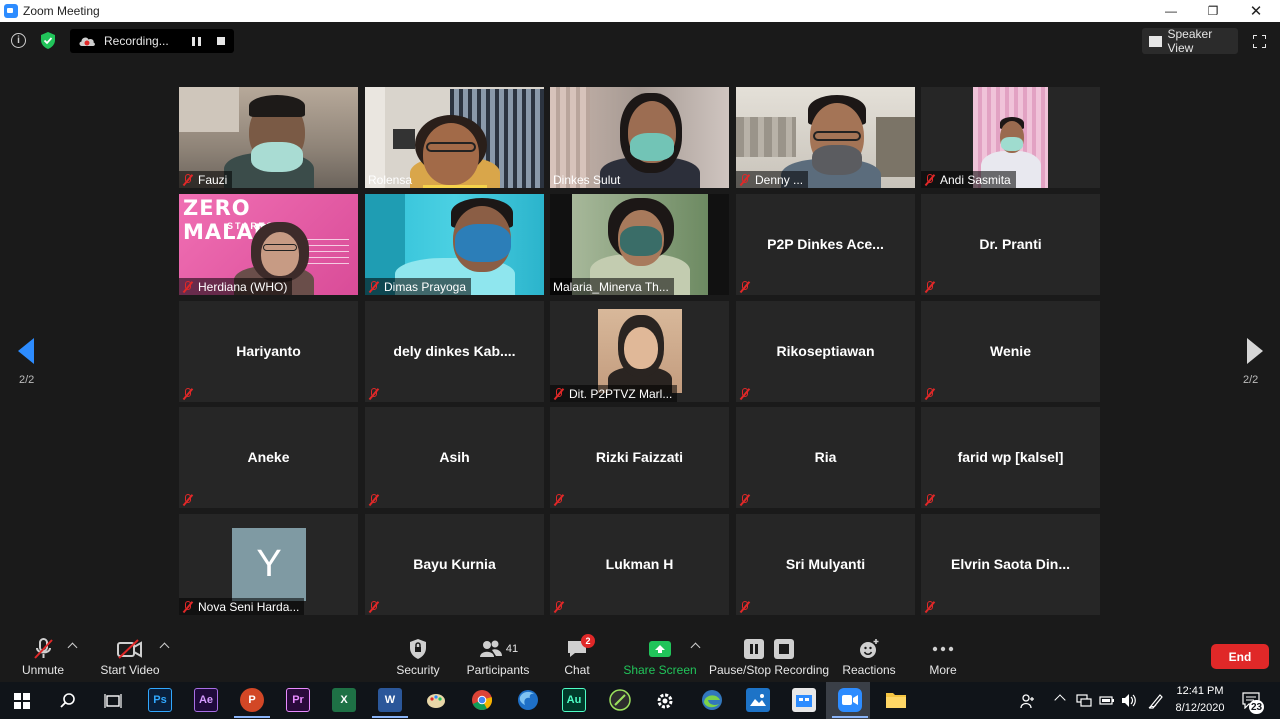 This screenshot has width=1280, height=719. I want to click on participant-name: Dinkes Sulut, so click(587, 179).